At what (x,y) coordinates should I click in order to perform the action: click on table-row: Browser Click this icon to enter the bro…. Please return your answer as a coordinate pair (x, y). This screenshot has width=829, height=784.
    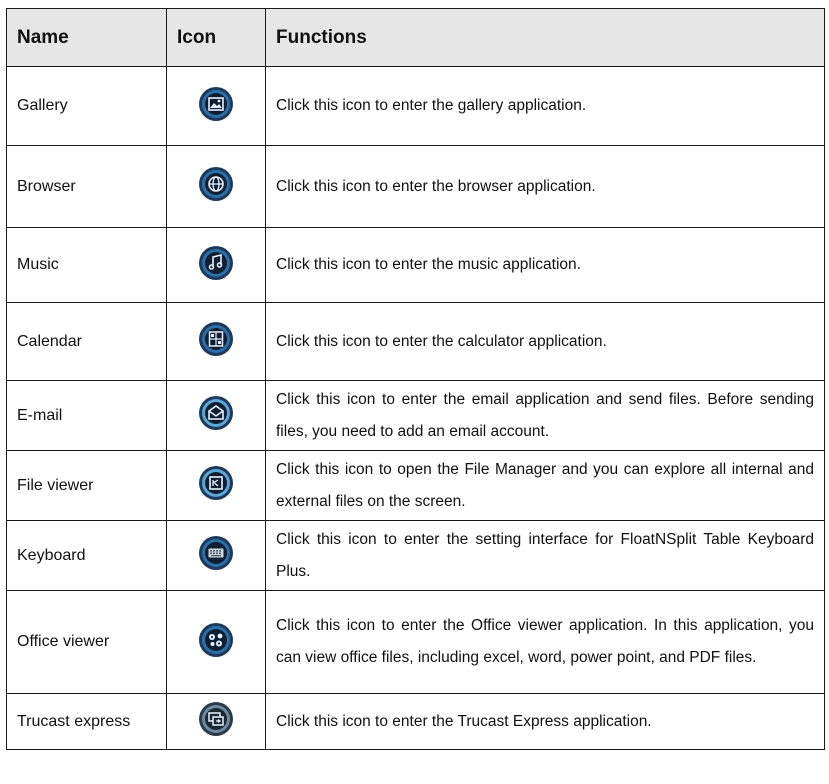
    Looking at the image, I should click on (415, 186).